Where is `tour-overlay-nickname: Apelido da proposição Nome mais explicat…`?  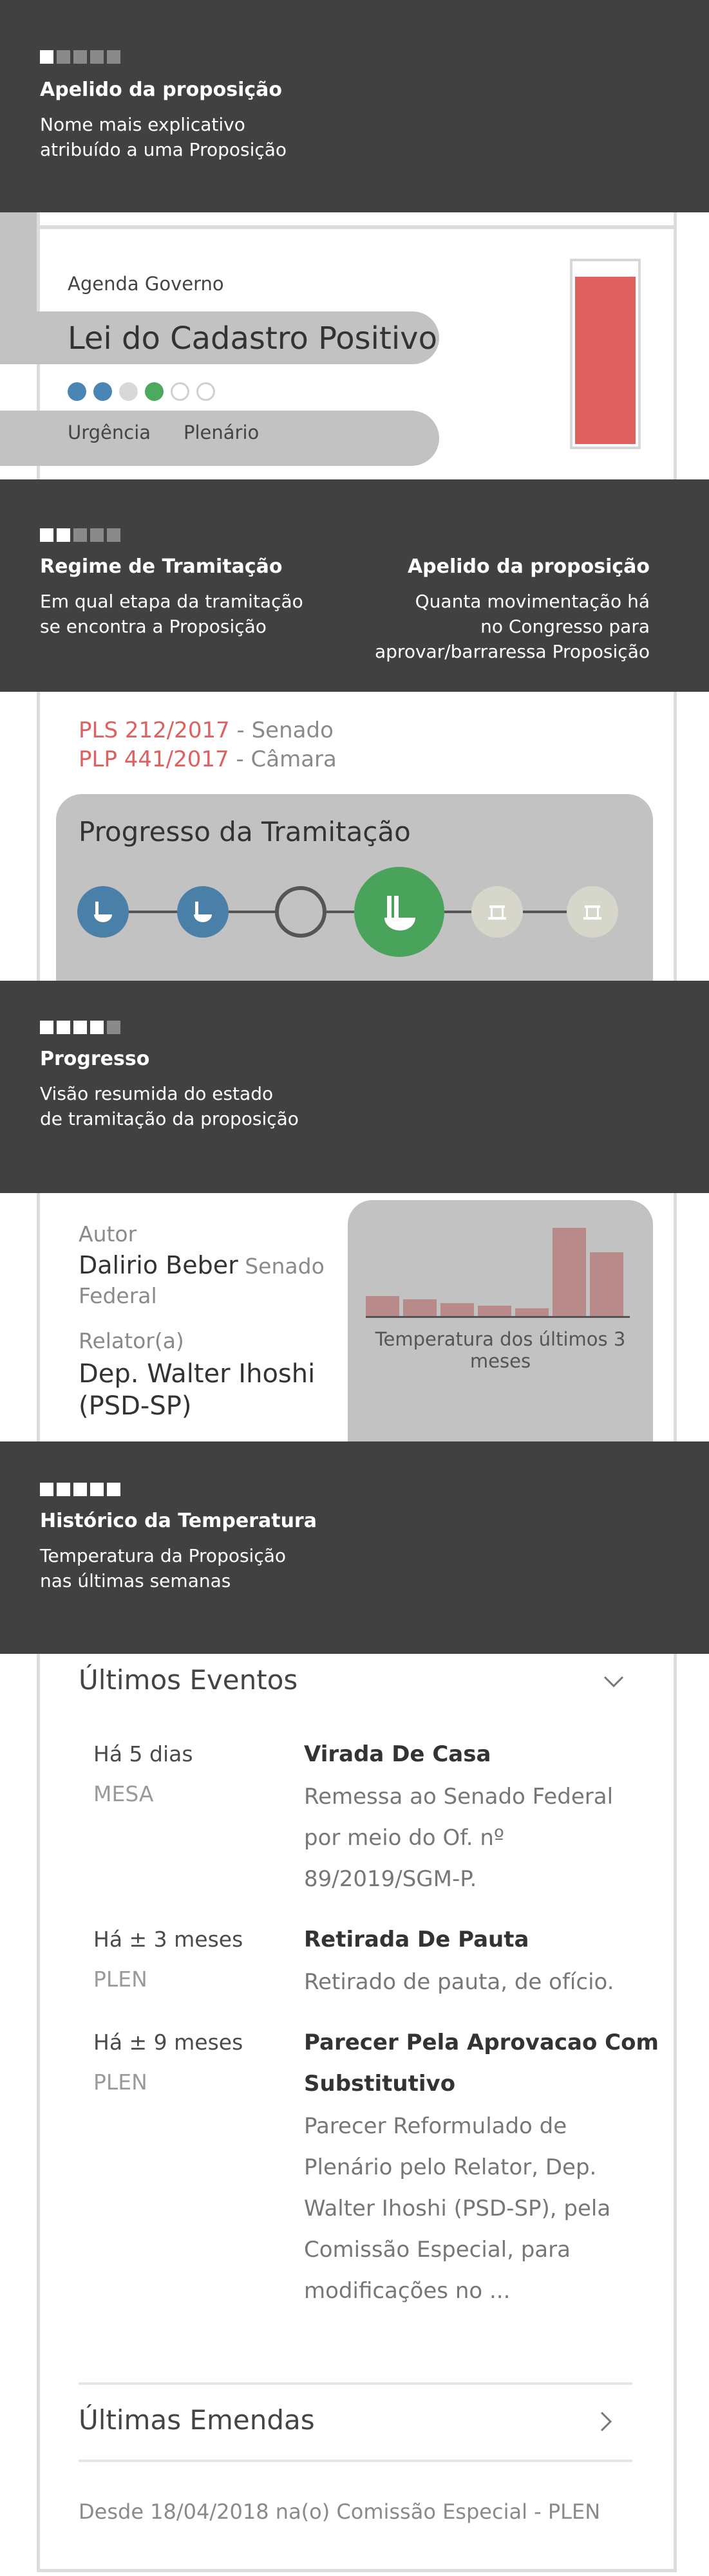
tour-overlay-nickname: Apelido da proposição Nome mais explicat… is located at coordinates (354, 106).